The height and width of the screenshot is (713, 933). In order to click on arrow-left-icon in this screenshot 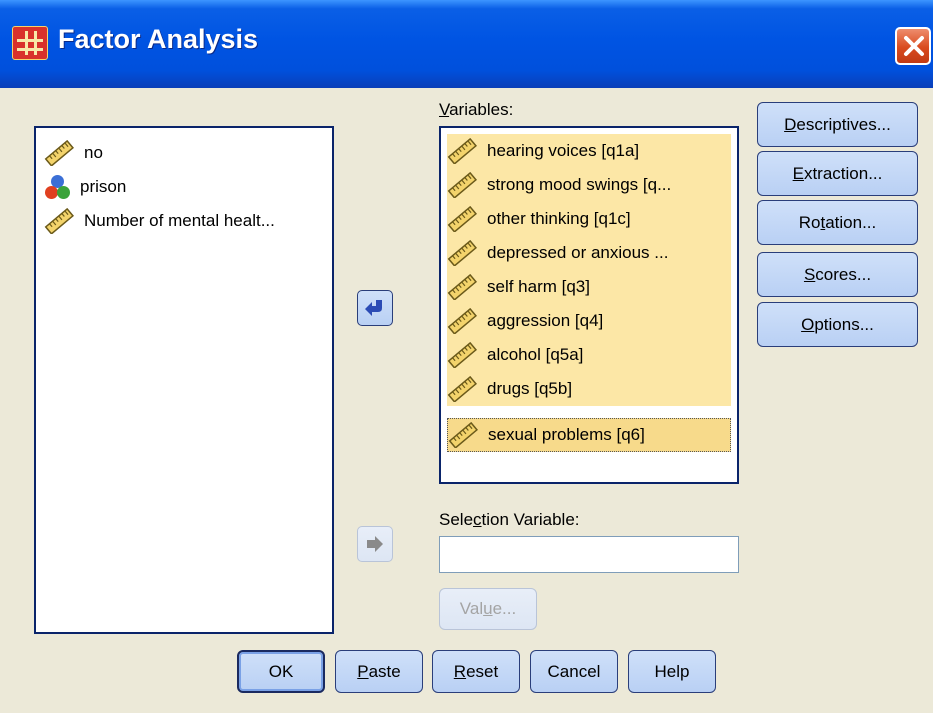, I will do `click(373, 308)`.